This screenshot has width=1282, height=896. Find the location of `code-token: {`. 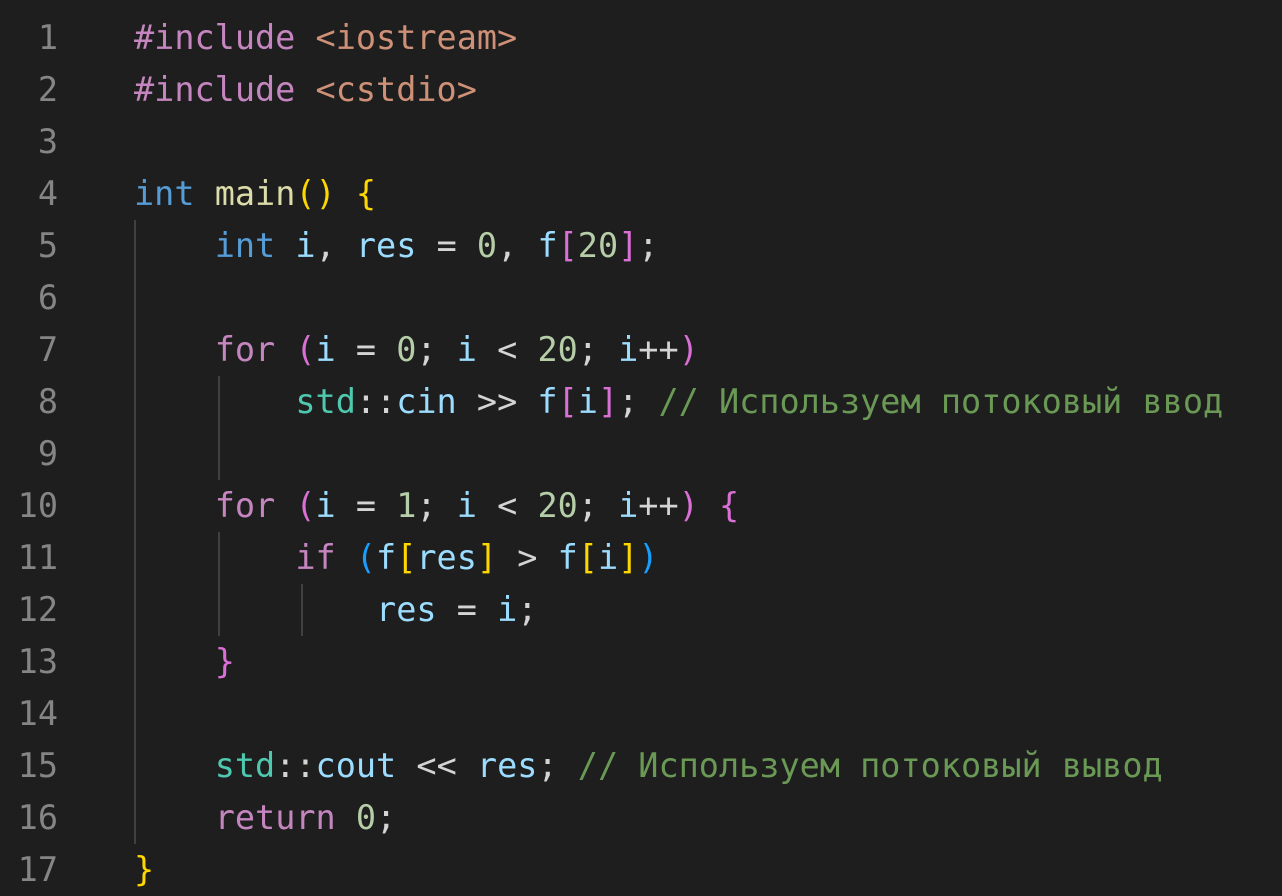

code-token: { is located at coordinates (729, 505).